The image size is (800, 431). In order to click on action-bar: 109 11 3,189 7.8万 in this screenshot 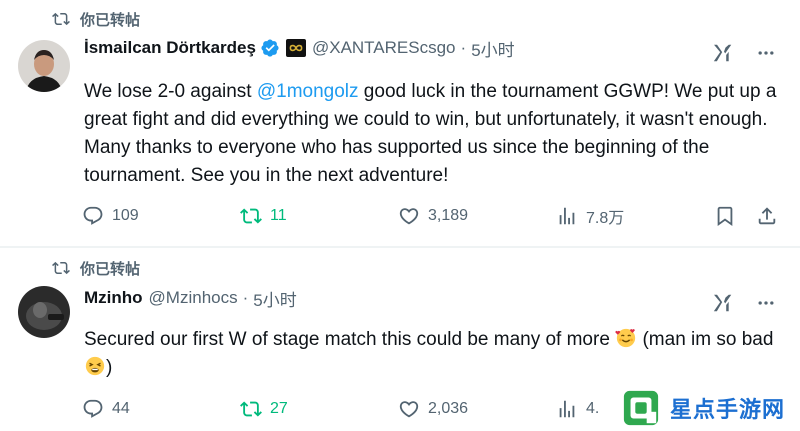, I will do `click(432, 216)`.